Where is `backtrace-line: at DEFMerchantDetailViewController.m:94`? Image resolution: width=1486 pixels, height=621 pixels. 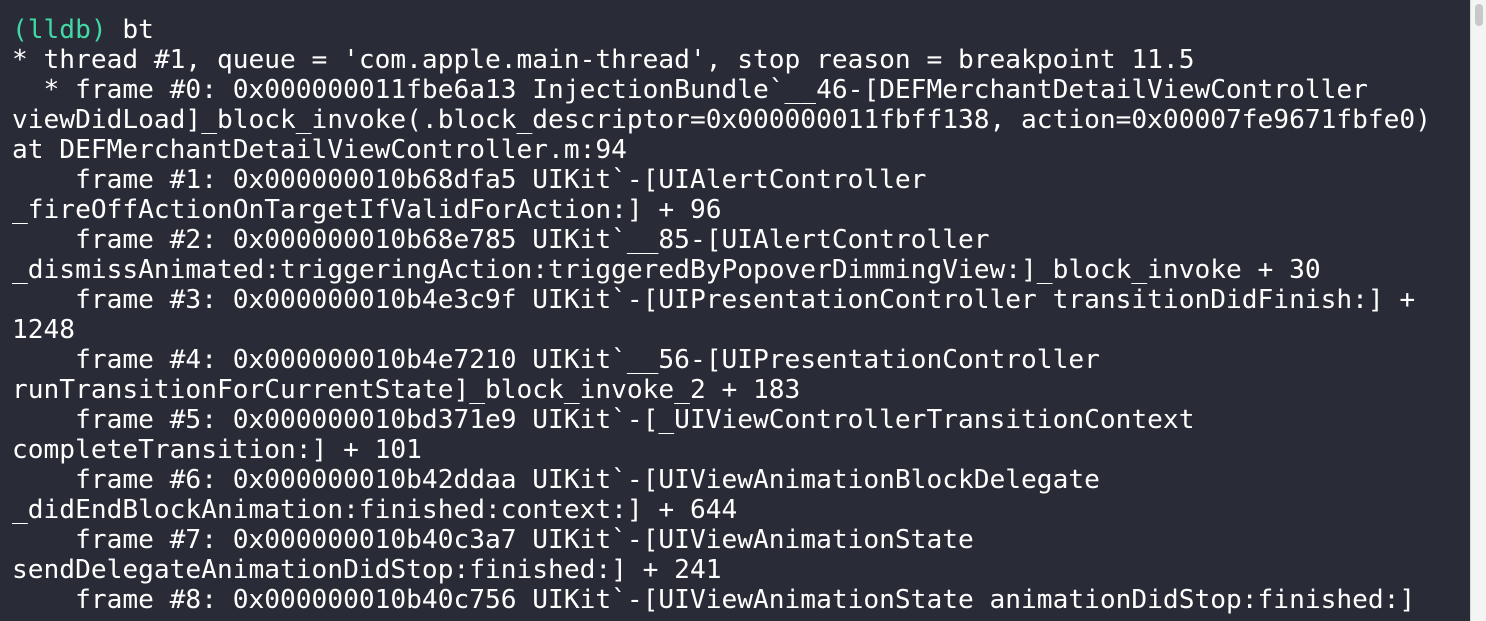
backtrace-line: at DEFMerchantDetailViewController.m:94 is located at coordinates (319, 150).